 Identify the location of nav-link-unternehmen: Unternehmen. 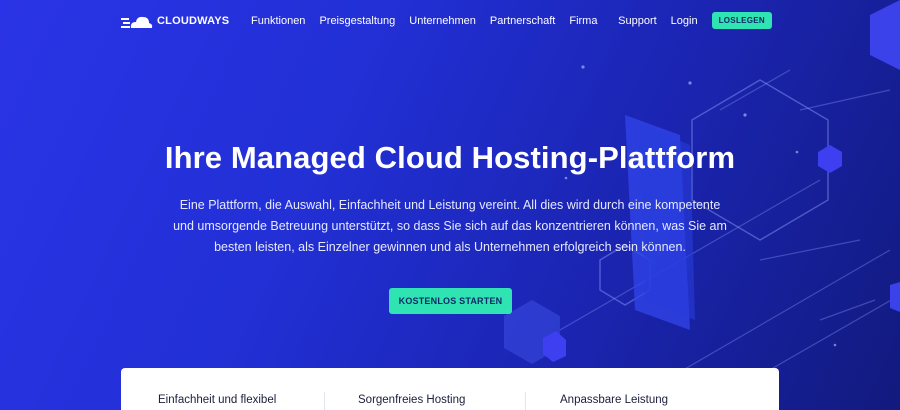
(442, 21).